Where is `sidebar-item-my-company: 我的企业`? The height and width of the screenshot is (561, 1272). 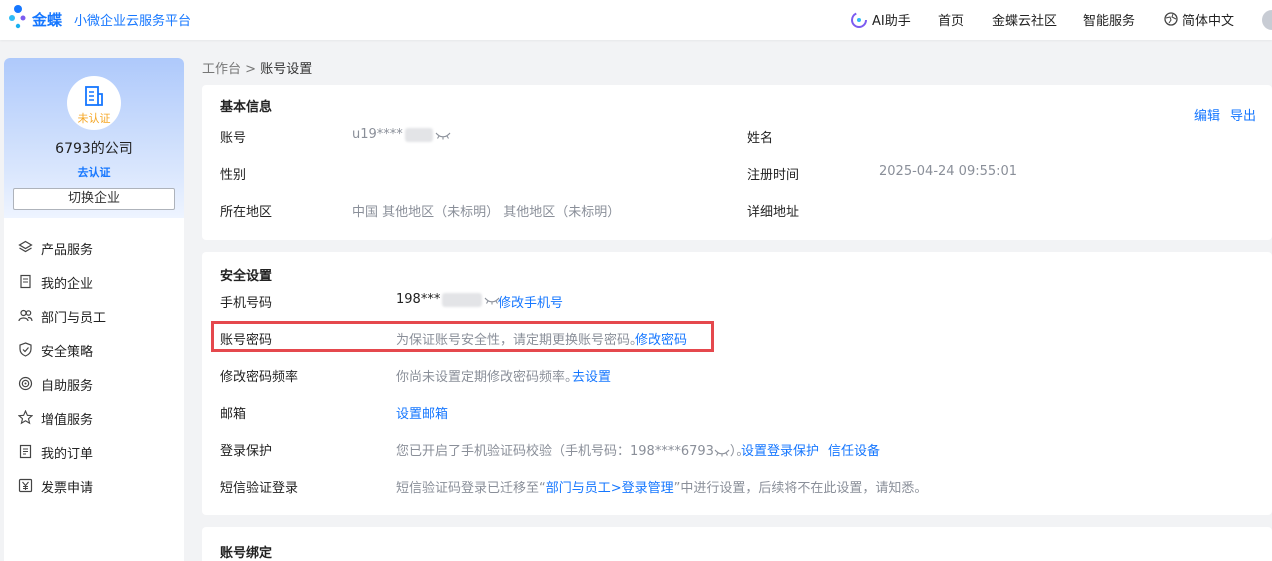 sidebar-item-my-company: 我的企业 is located at coordinates (94, 282).